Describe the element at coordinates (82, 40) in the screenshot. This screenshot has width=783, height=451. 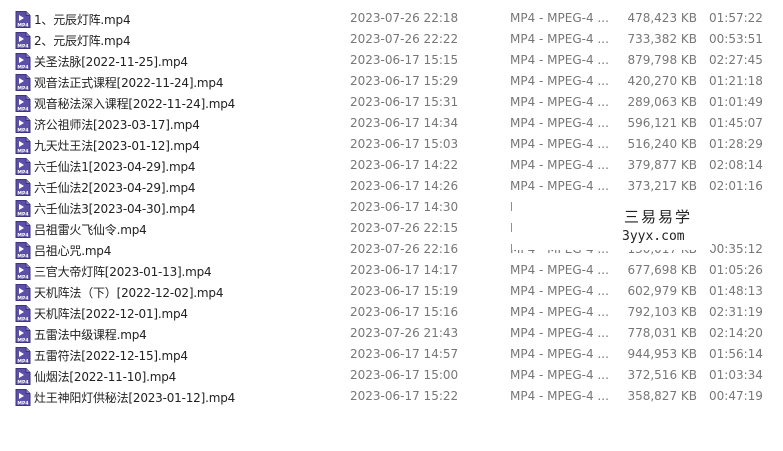
I see `file-name: 2、元辰灯阵.mp4` at that location.